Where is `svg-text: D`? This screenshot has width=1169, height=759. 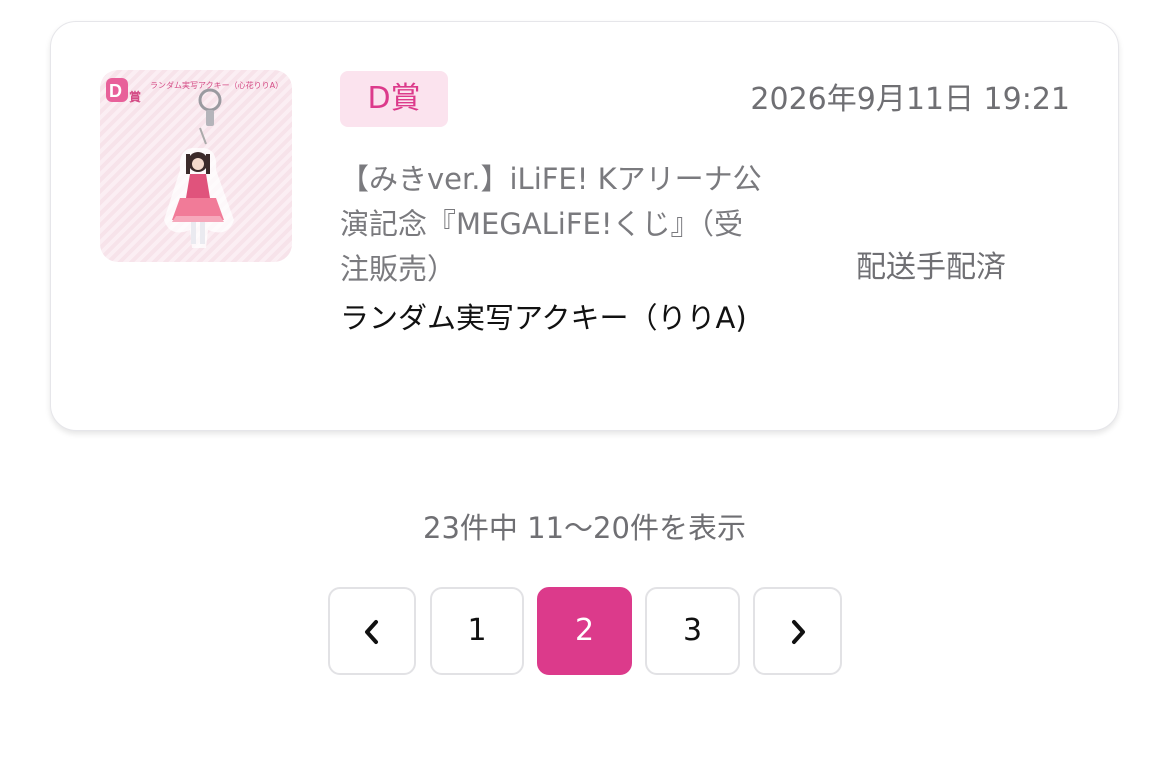
svg-text: D is located at coordinates (115, 91).